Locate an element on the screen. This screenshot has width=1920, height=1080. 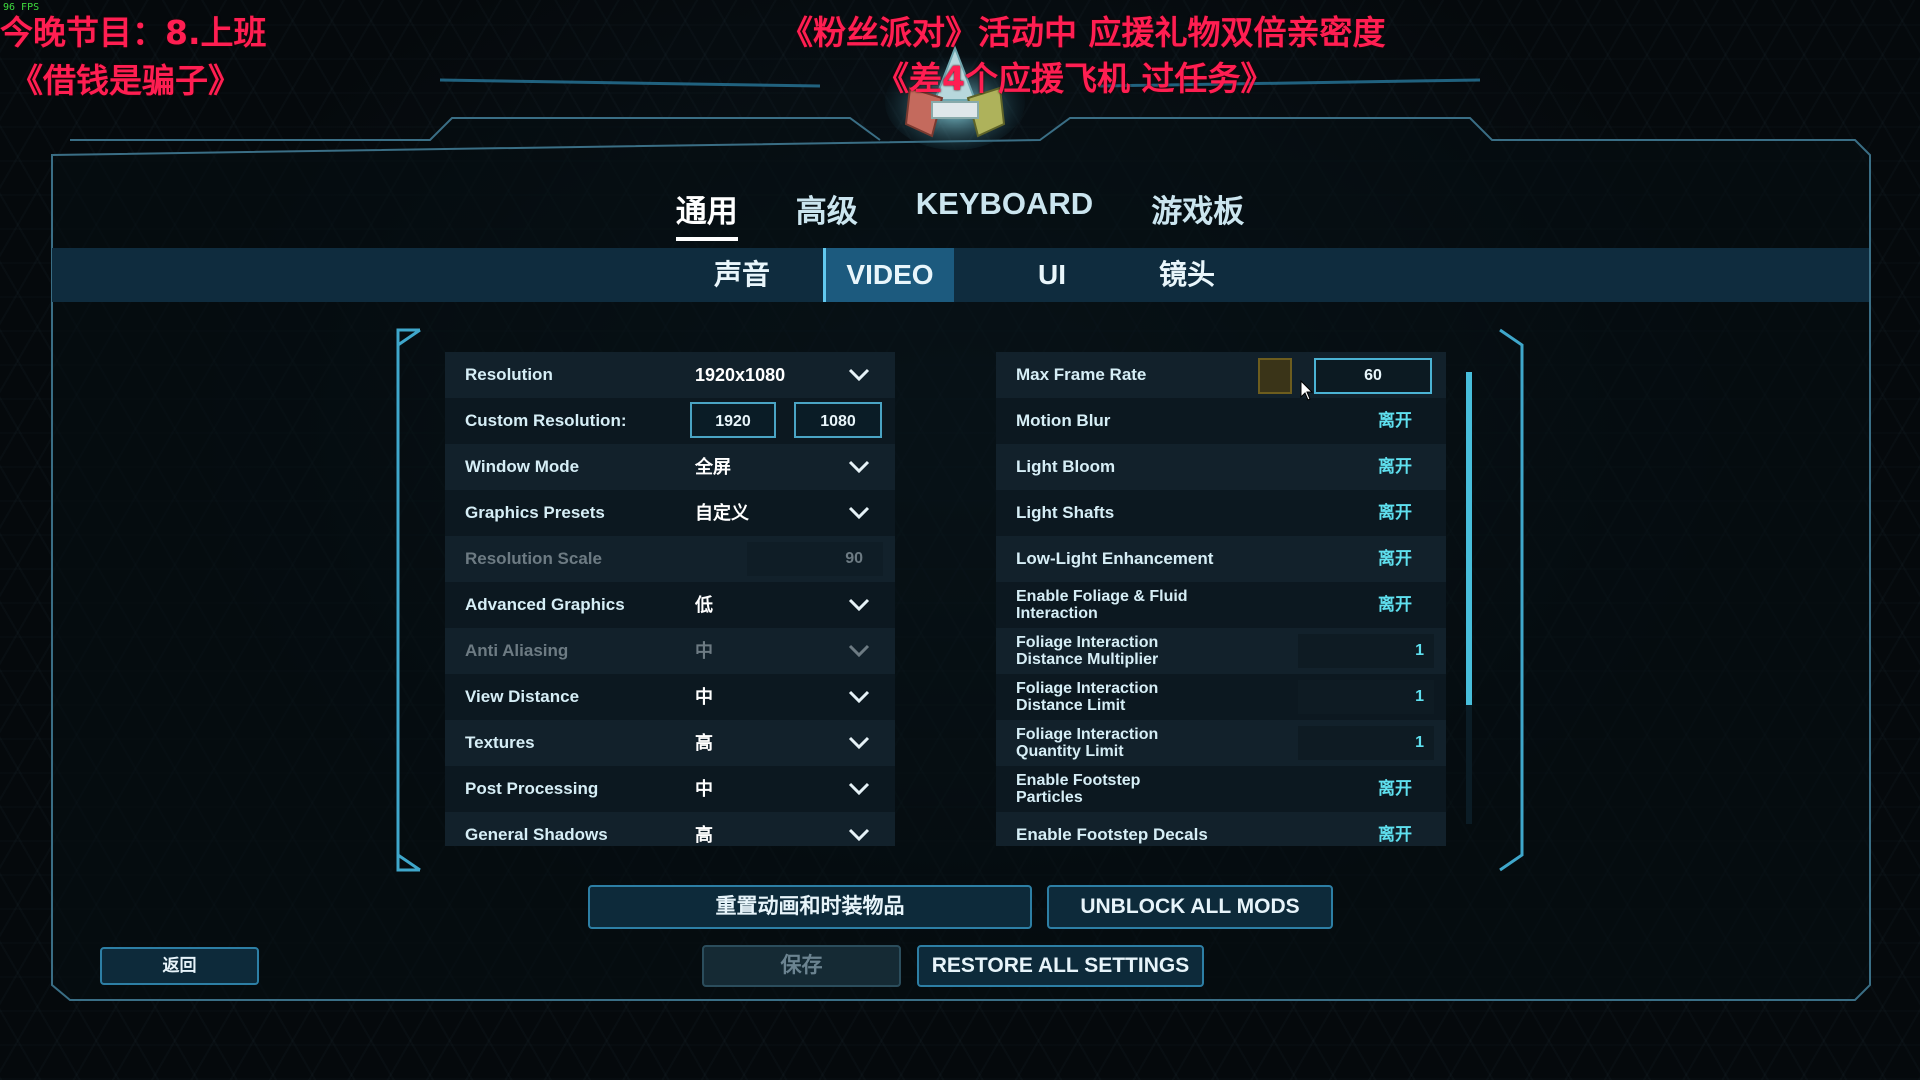
foliage-distance-limit-value: 1 is located at coordinates (1419, 696).